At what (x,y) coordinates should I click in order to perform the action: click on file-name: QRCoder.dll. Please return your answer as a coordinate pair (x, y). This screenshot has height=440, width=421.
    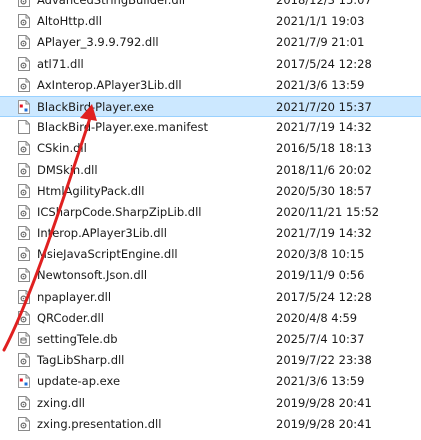
    Looking at the image, I should click on (70, 317).